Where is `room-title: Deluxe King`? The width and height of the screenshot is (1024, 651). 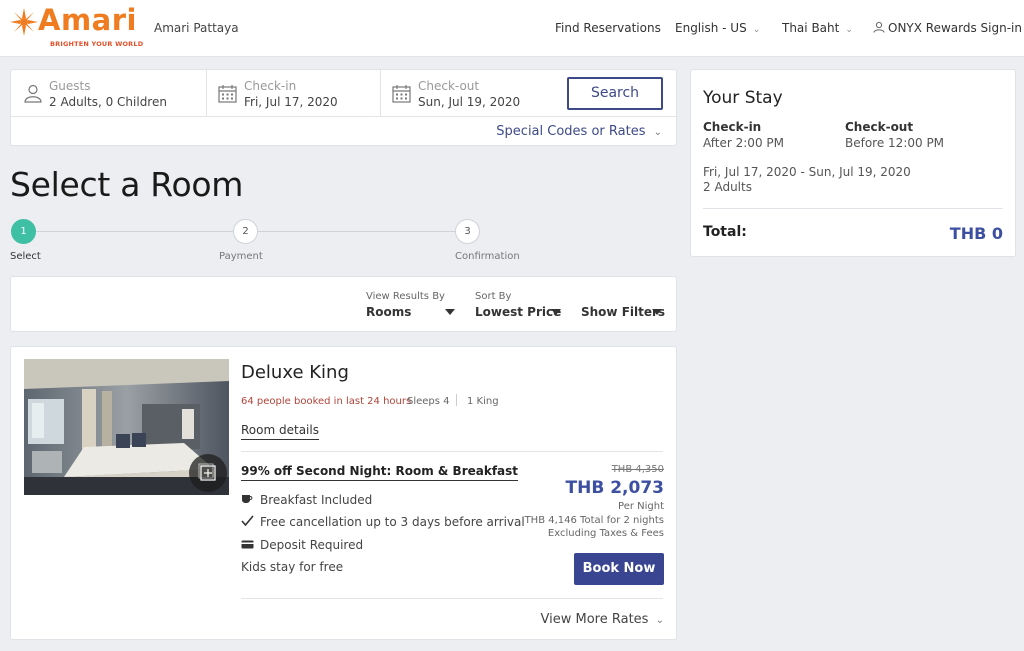
room-title: Deluxe King is located at coordinates (295, 372).